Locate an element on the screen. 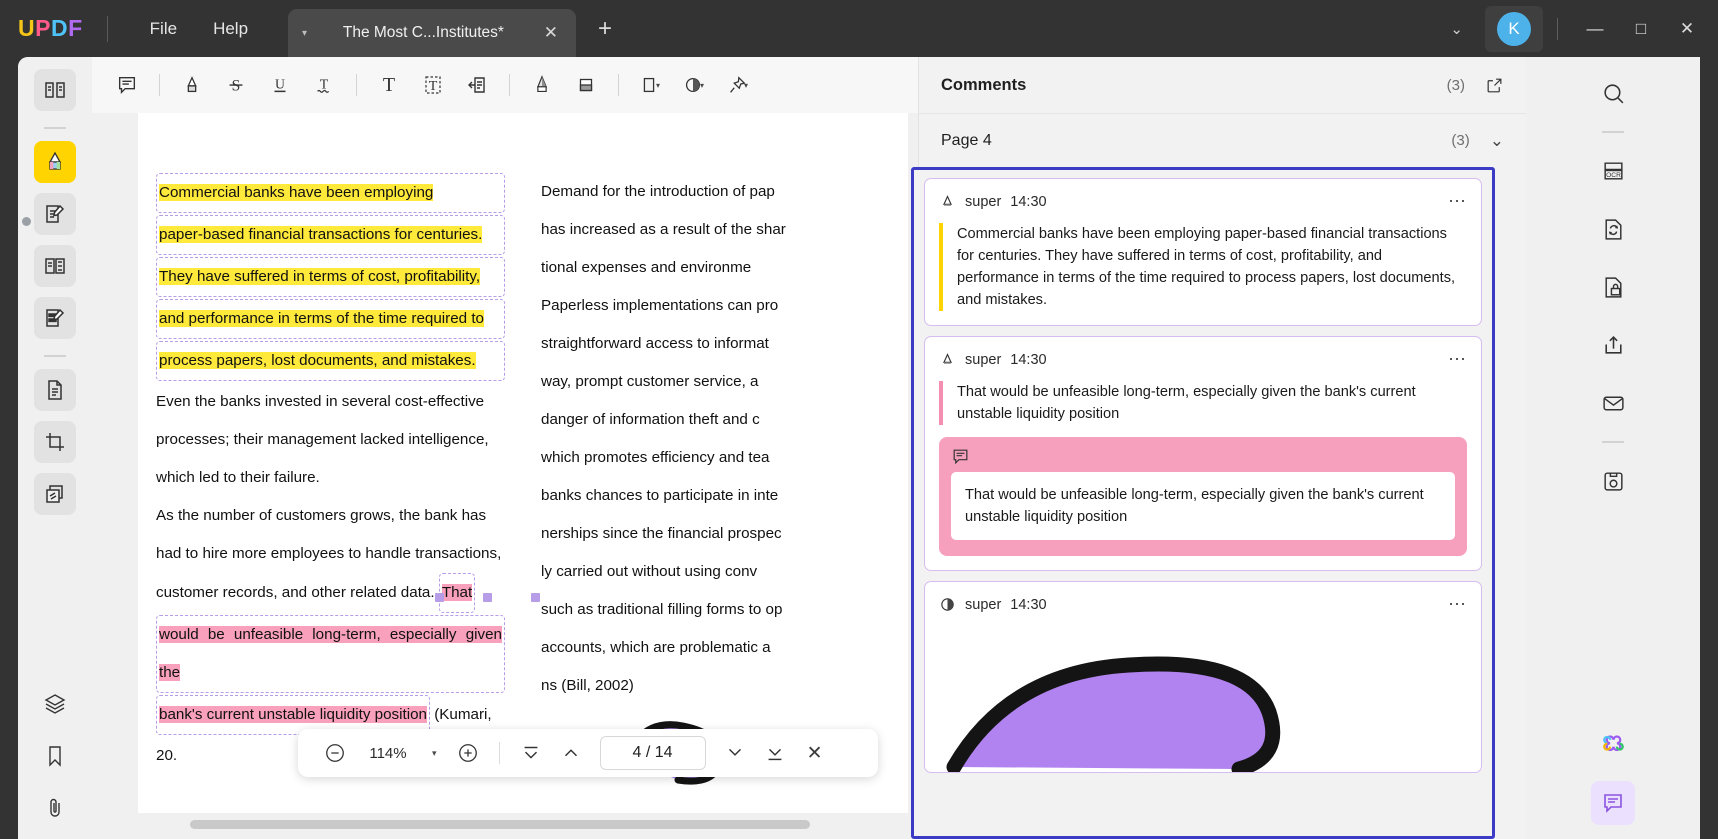  zoom-in-button is located at coordinates (468, 753).